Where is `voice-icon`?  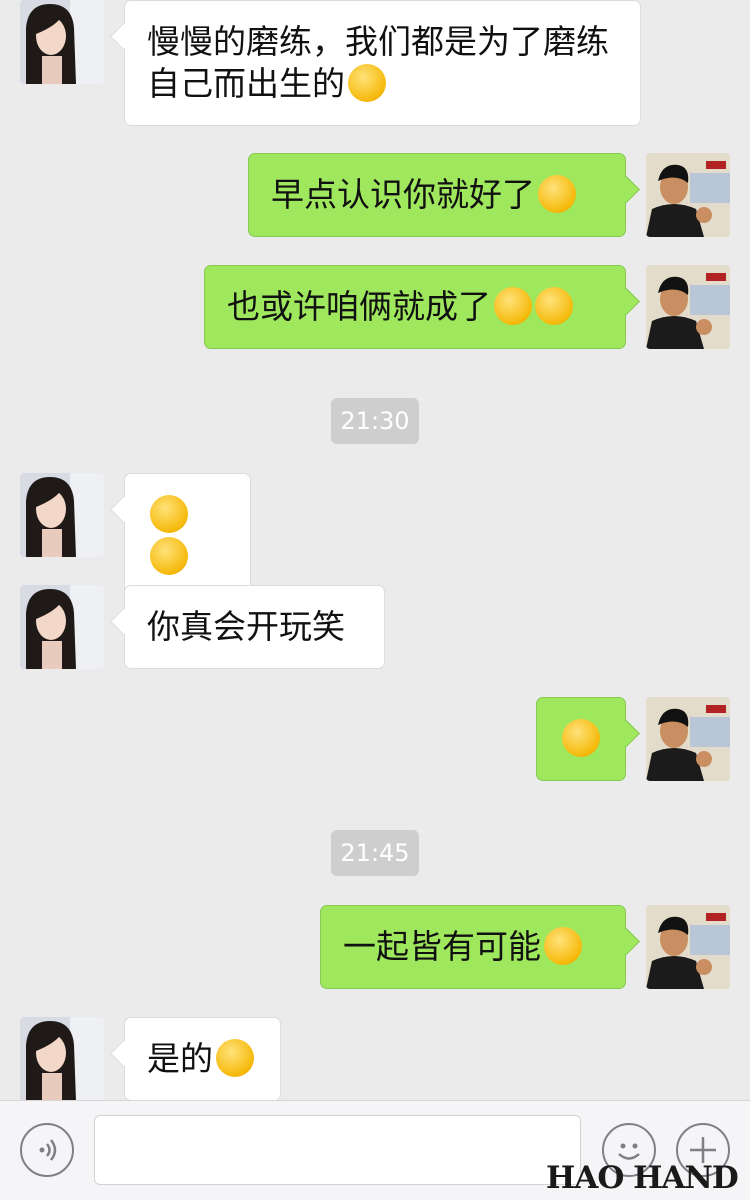 voice-icon is located at coordinates (48, 1150).